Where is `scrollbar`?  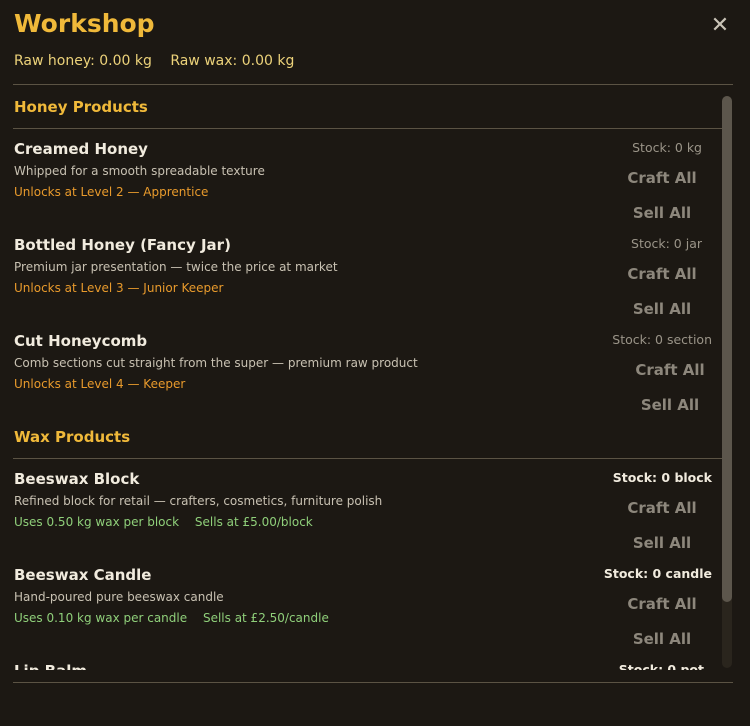 scrollbar is located at coordinates (727, 382).